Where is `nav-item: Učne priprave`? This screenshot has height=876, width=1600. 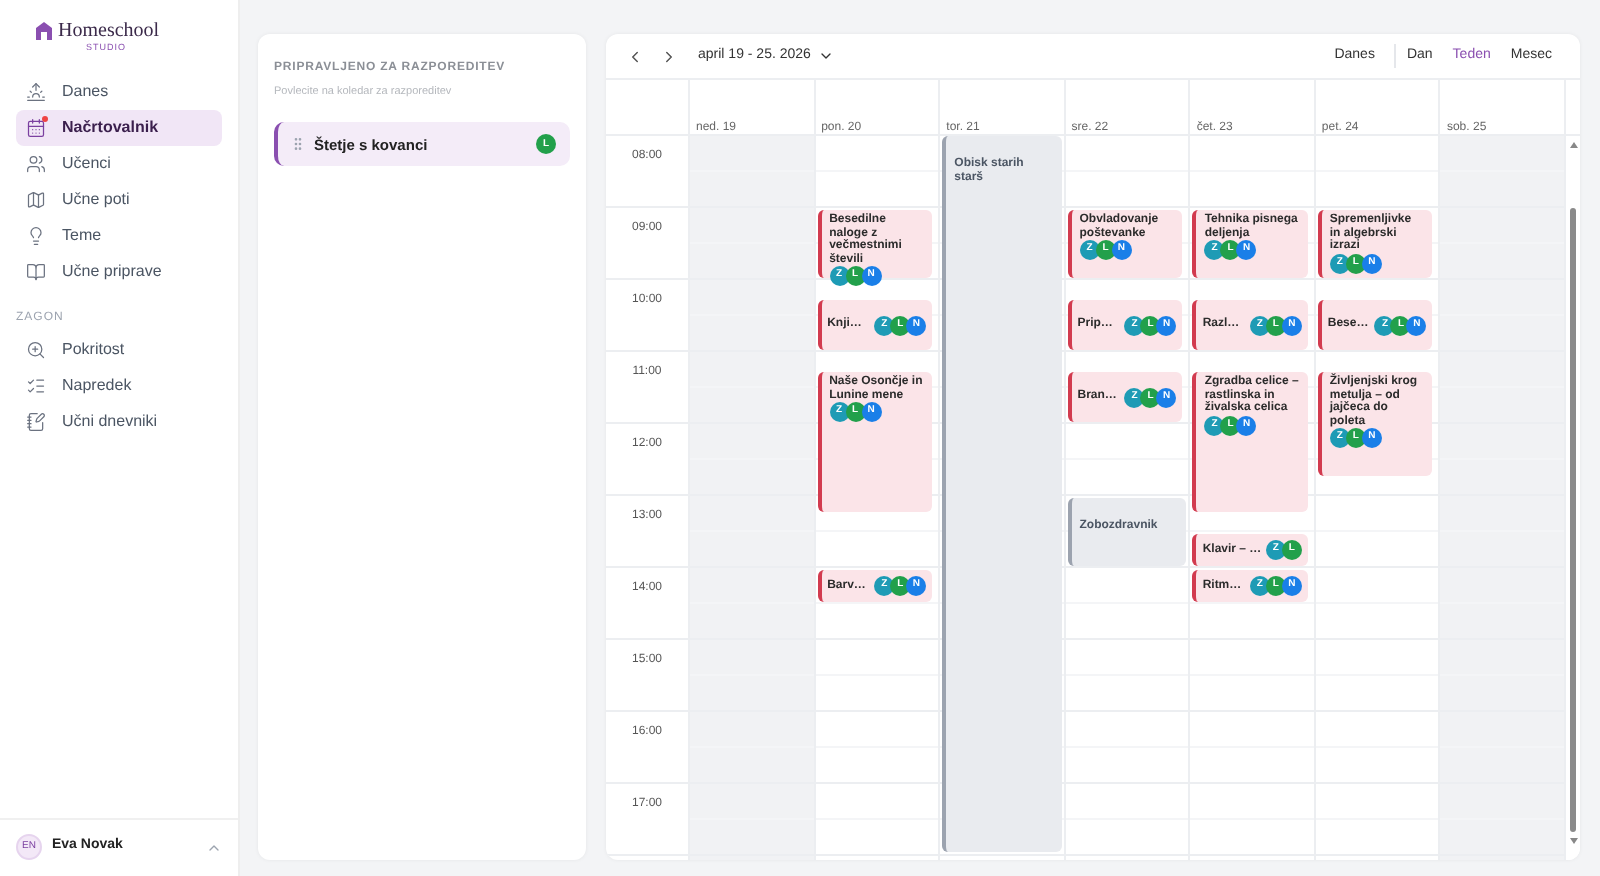 nav-item: Učne priprave is located at coordinates (119, 272).